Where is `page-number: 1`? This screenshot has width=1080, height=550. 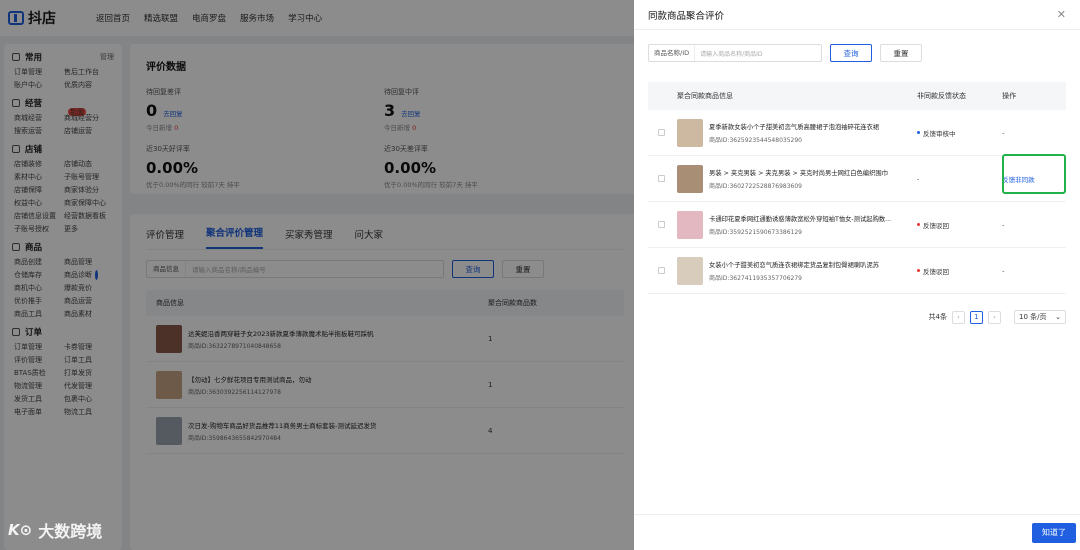
page-number: 1 is located at coordinates (976, 317).